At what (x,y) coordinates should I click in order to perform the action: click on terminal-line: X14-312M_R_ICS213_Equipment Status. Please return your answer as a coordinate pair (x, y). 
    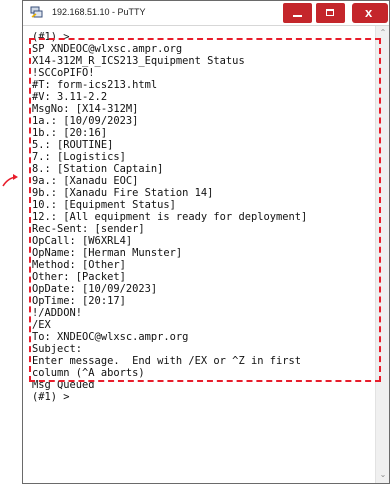
    Looking at the image, I should click on (138, 61).